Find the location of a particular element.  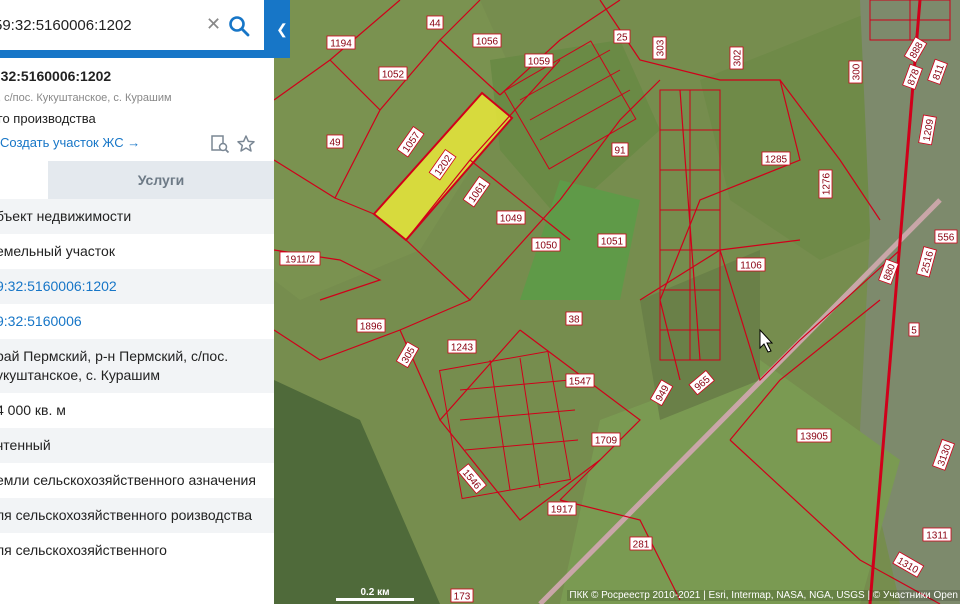

svg-text: 1285 is located at coordinates (776, 160).